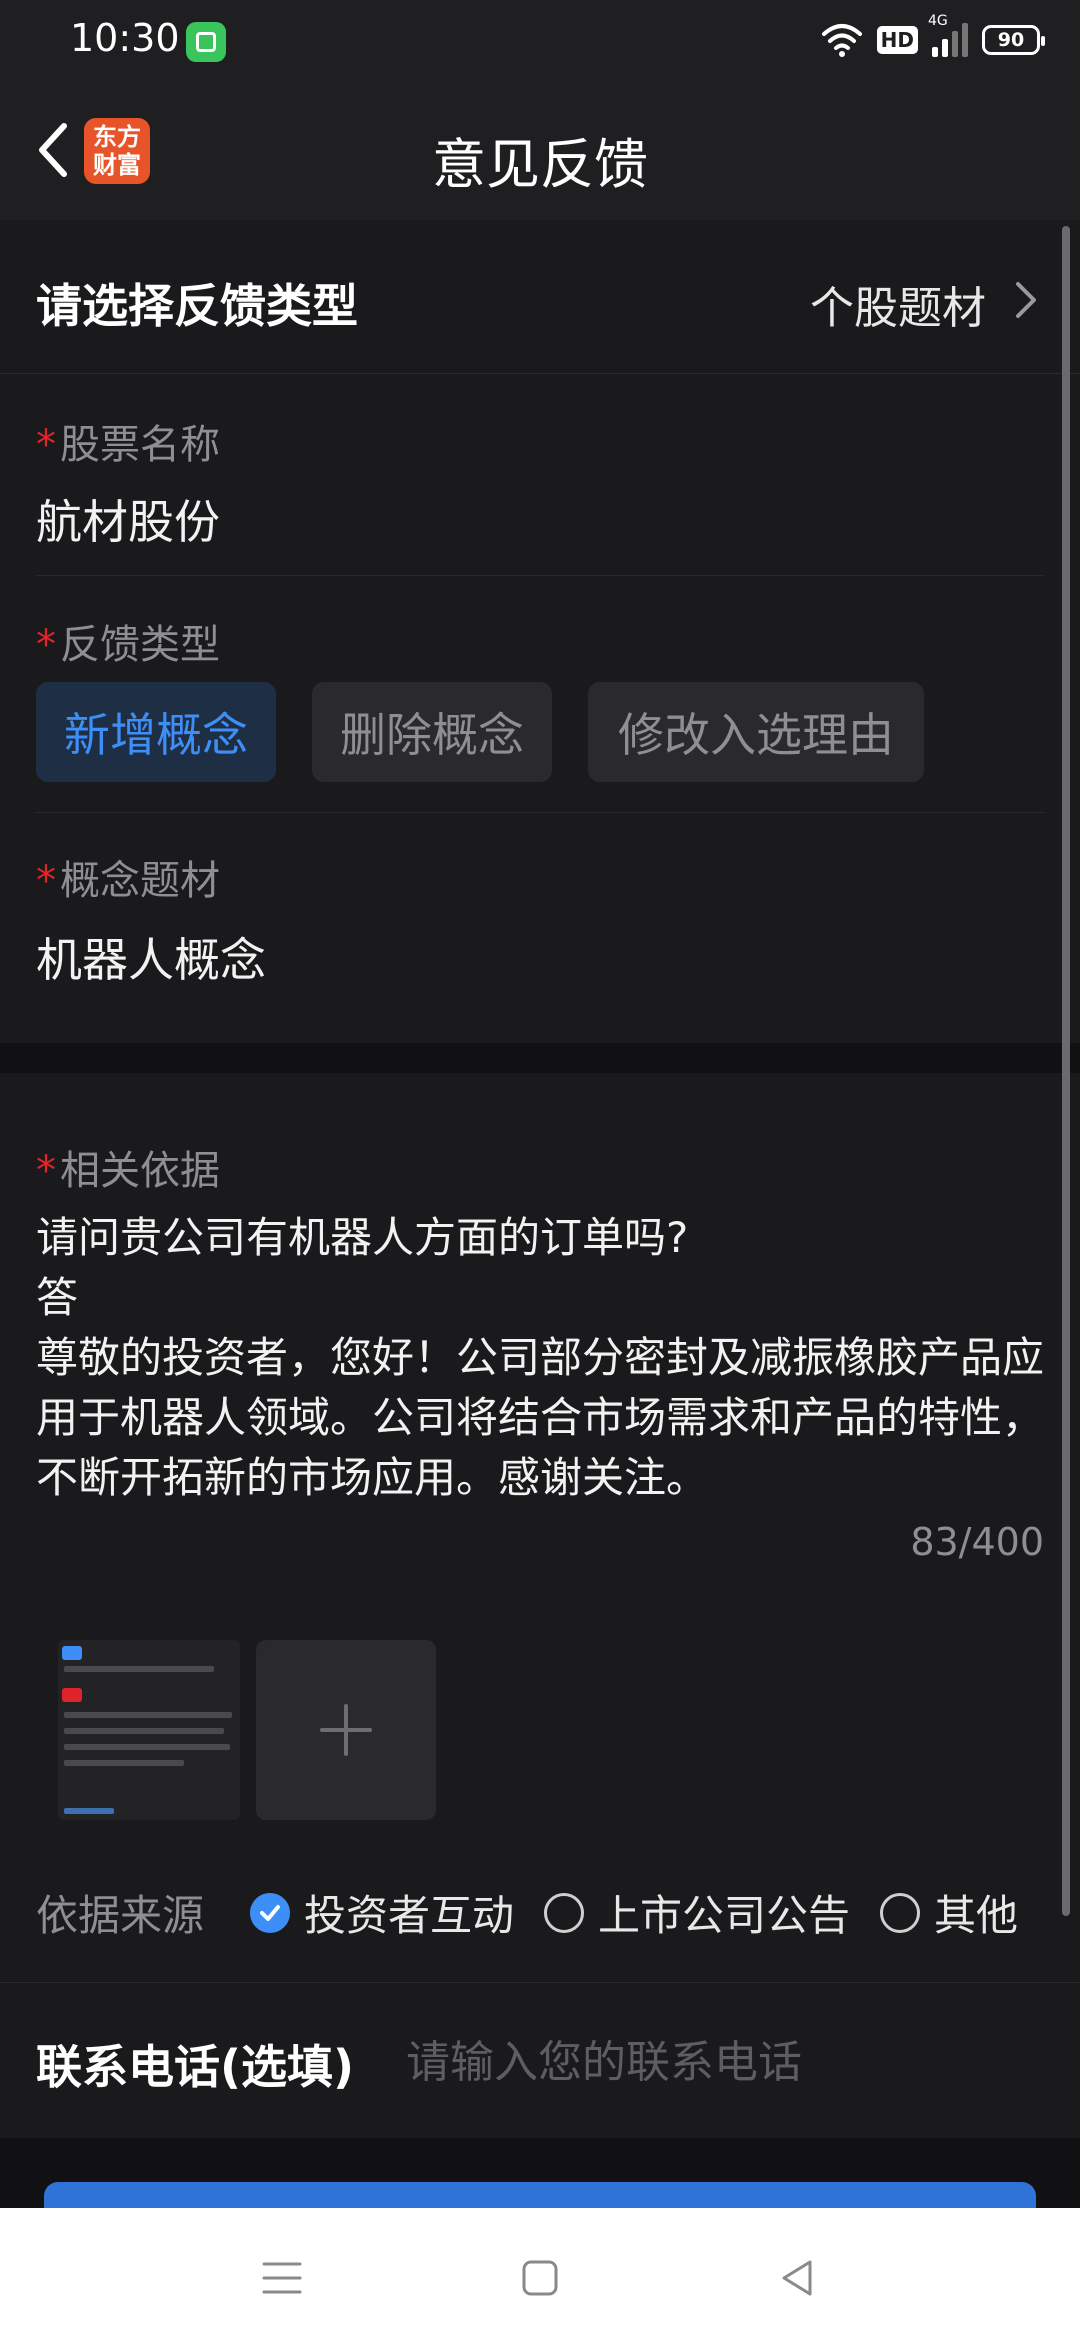 The width and height of the screenshot is (1080, 2340). Describe the element at coordinates (976, 1915) in the screenshot. I see `radio-label: 其他` at that location.